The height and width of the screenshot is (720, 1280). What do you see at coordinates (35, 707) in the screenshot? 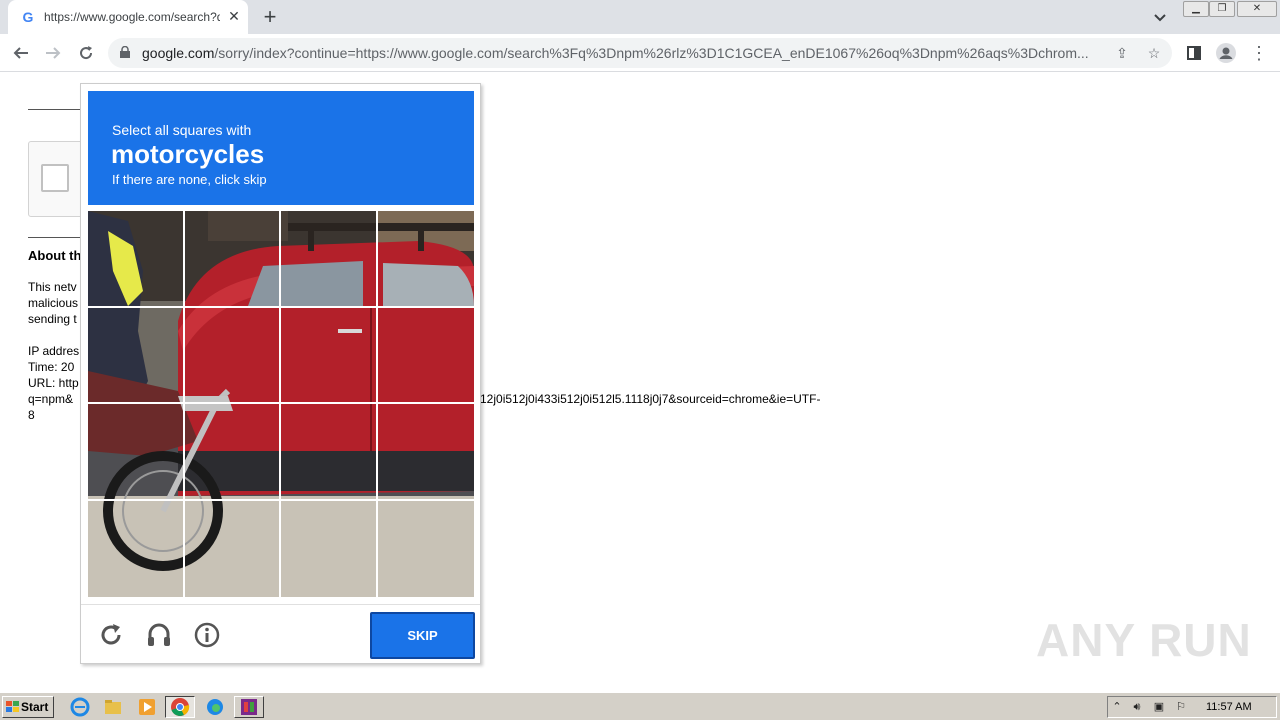
I see `start-label: Start` at bounding box center [35, 707].